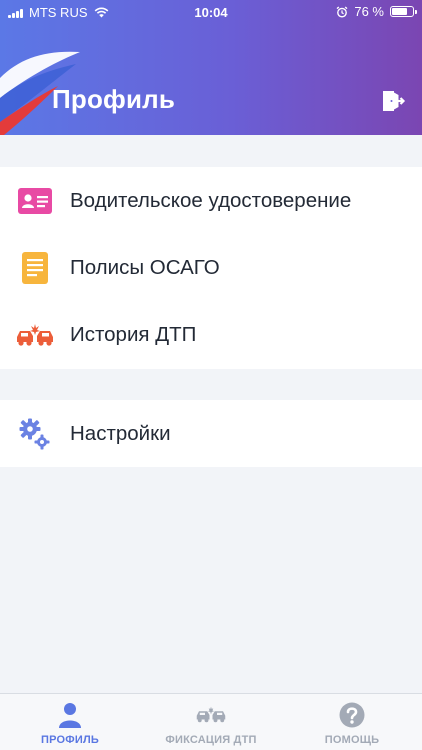  What do you see at coordinates (399, 11) in the screenshot?
I see `battery-fill` at bounding box center [399, 11].